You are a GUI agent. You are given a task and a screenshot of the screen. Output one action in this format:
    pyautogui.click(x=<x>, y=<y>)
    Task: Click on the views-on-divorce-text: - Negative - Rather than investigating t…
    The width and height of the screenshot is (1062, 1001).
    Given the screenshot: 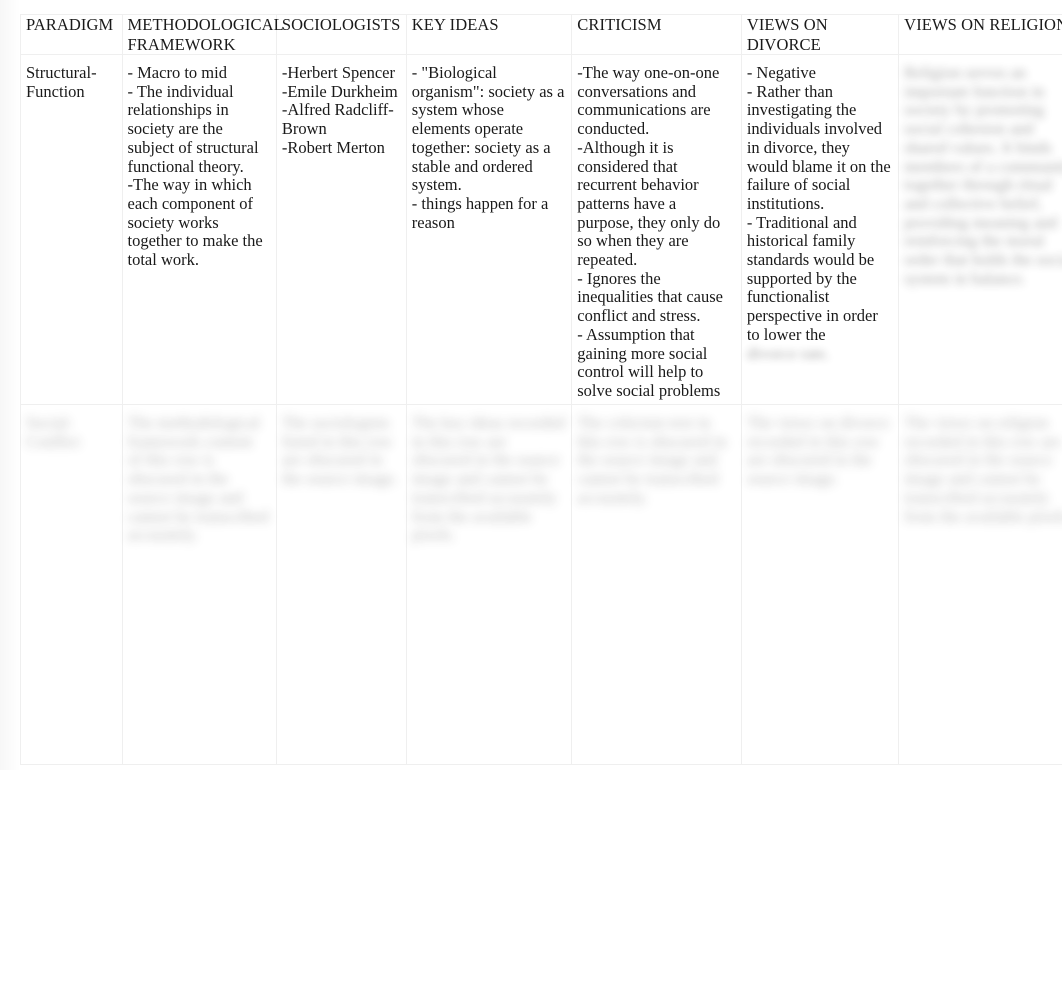 What is the action you would take?
    pyautogui.click(x=818, y=203)
    